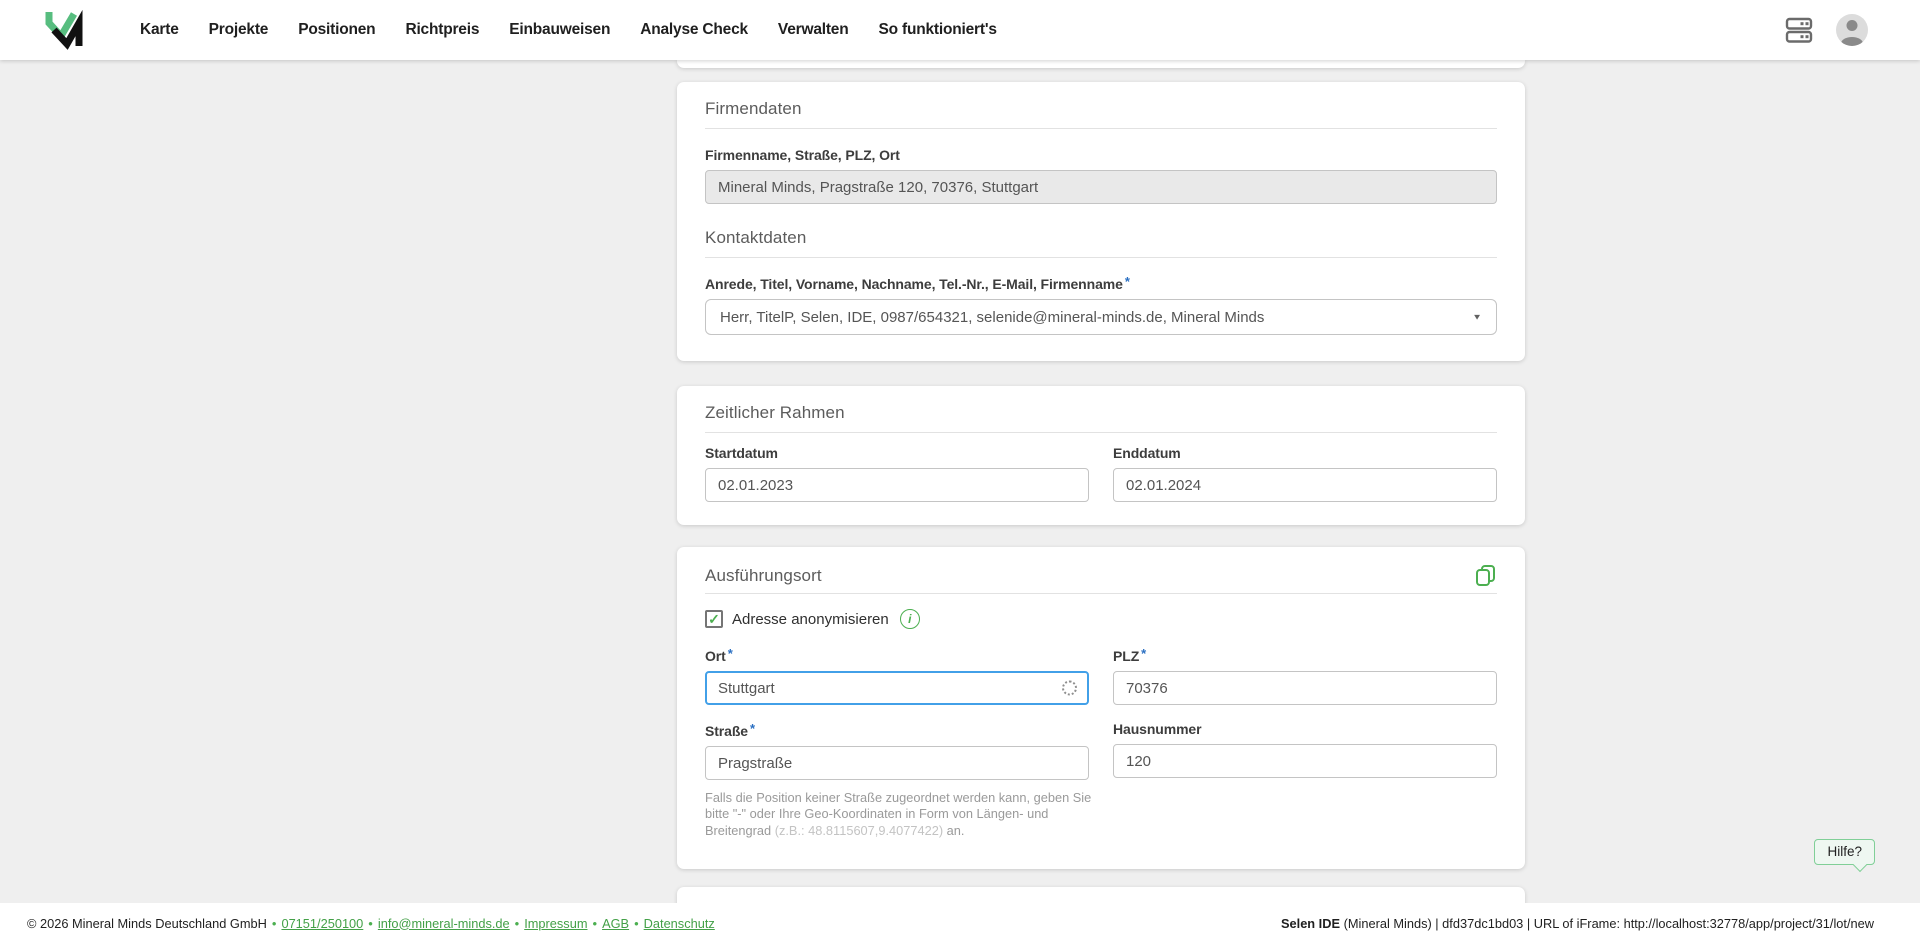  I want to click on strasse-label: Straße *, so click(897, 730).